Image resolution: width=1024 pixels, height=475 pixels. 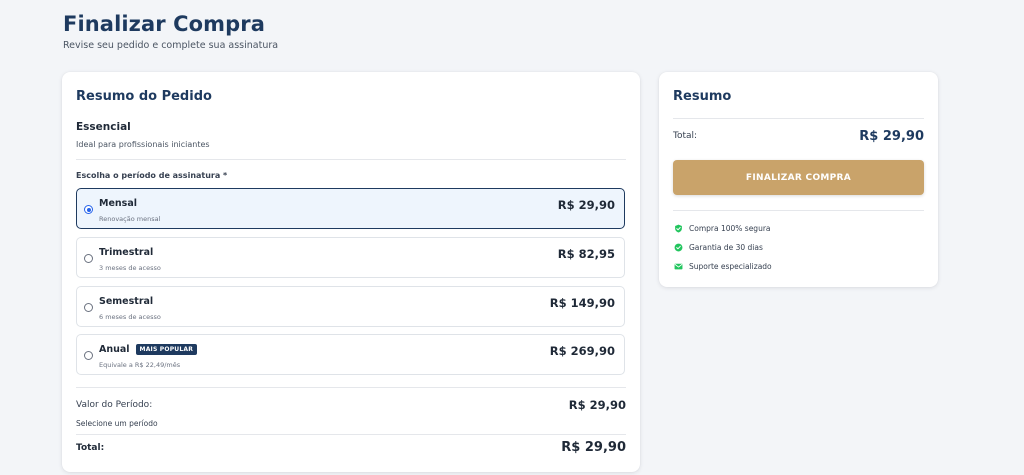 What do you see at coordinates (152, 175) in the screenshot?
I see `period-label: Escolha o período de assinatura *` at bounding box center [152, 175].